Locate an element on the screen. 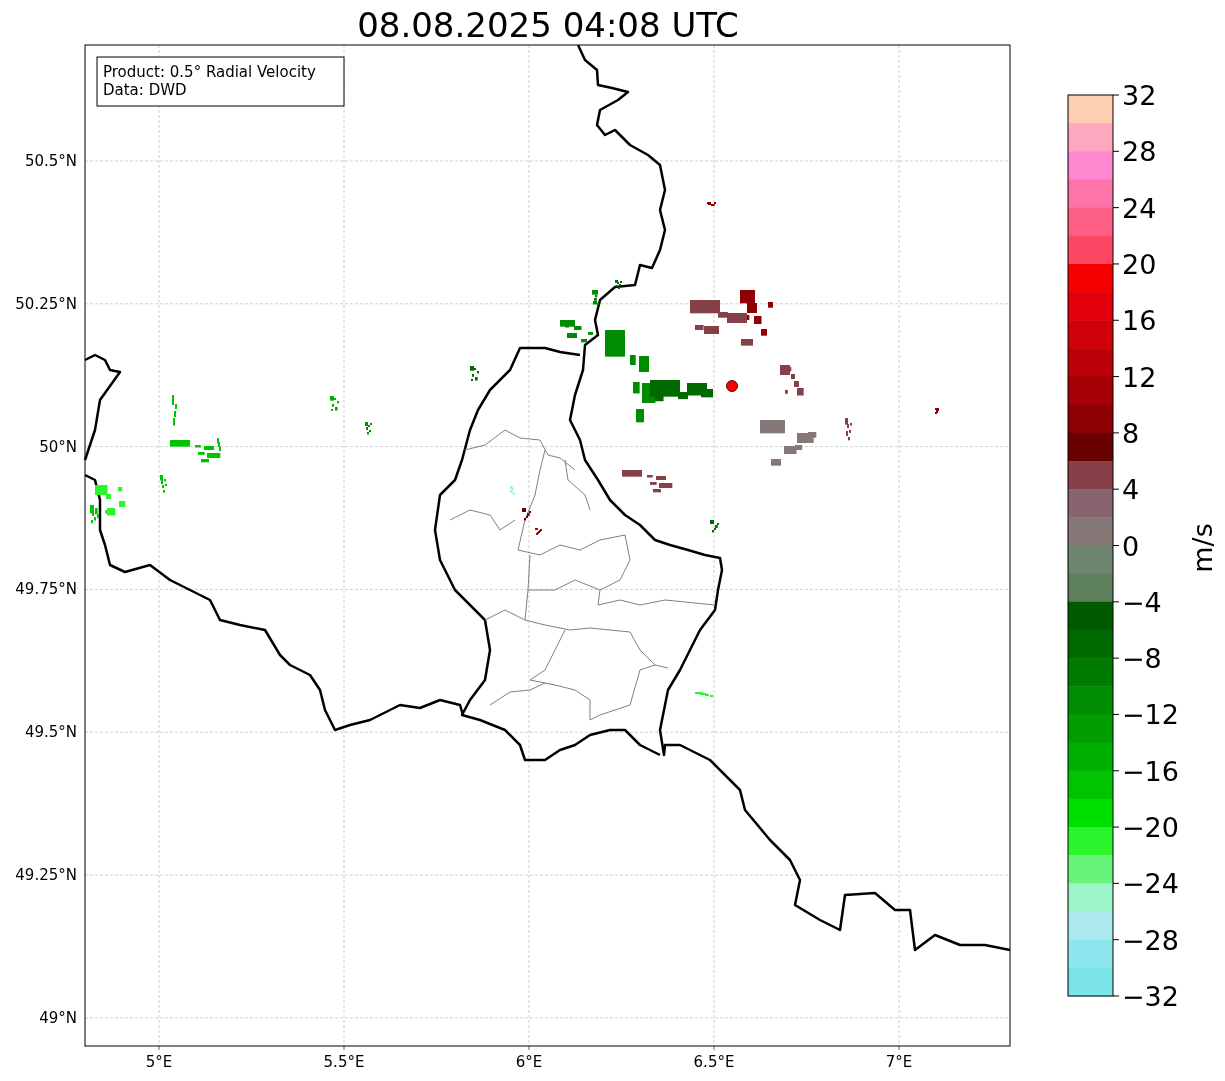 This screenshot has width=1225, height=1081. colorbar-tick-label: 4 is located at coordinates (1131, 490).